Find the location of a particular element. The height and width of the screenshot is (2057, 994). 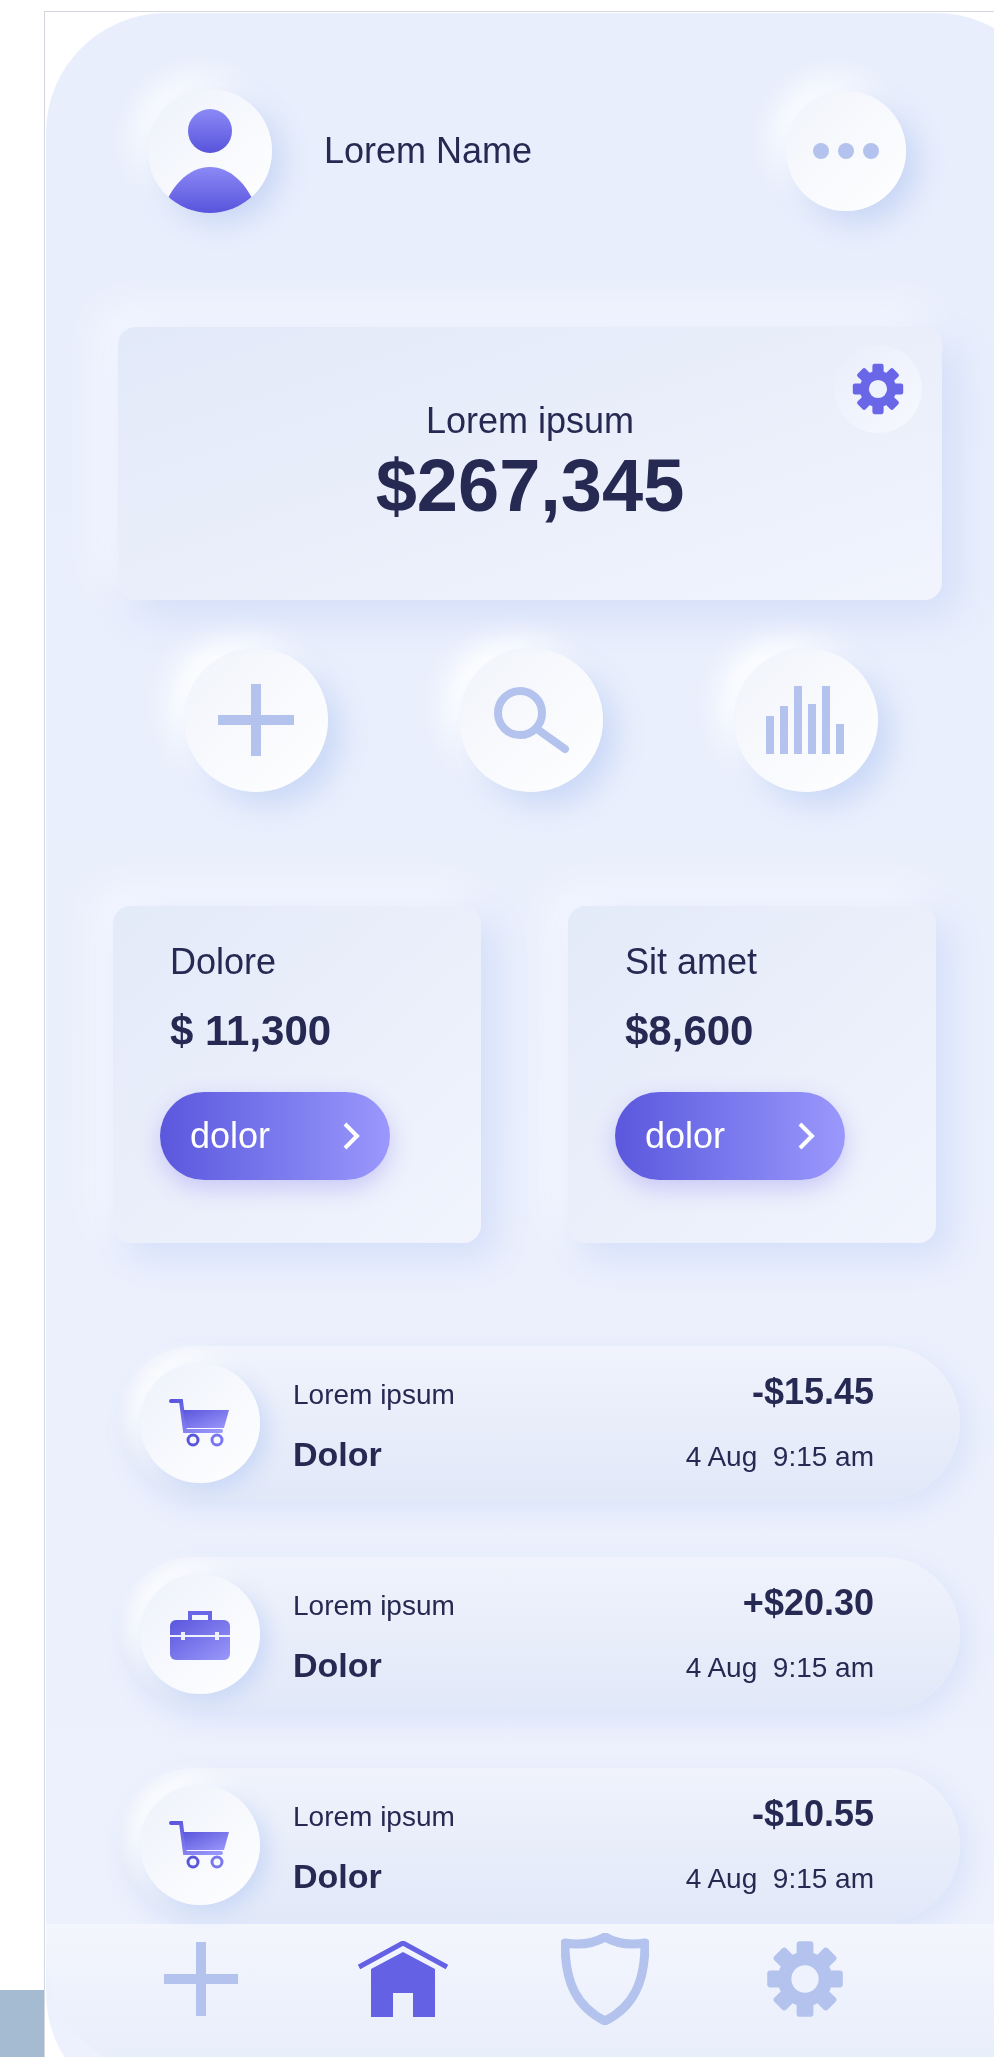

bar-chart-icon is located at coordinates (806, 720).